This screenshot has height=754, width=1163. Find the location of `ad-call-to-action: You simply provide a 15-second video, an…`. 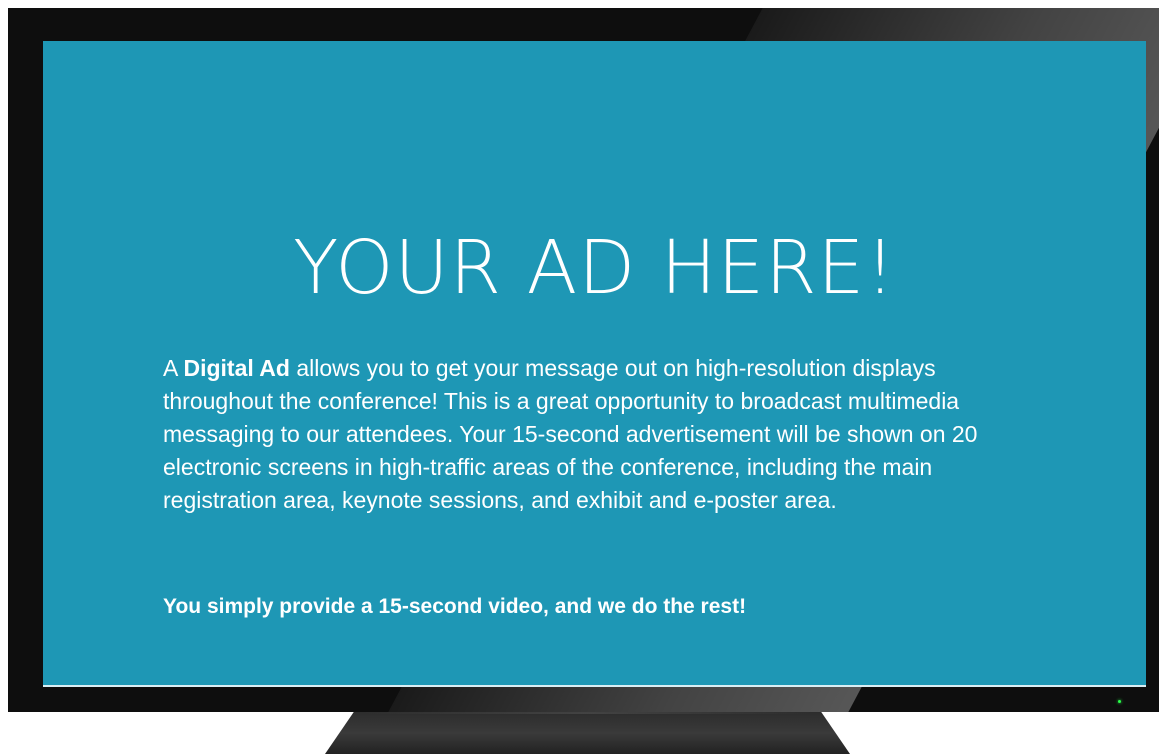

ad-call-to-action: You simply provide a 15-second video, an… is located at coordinates (455, 606).